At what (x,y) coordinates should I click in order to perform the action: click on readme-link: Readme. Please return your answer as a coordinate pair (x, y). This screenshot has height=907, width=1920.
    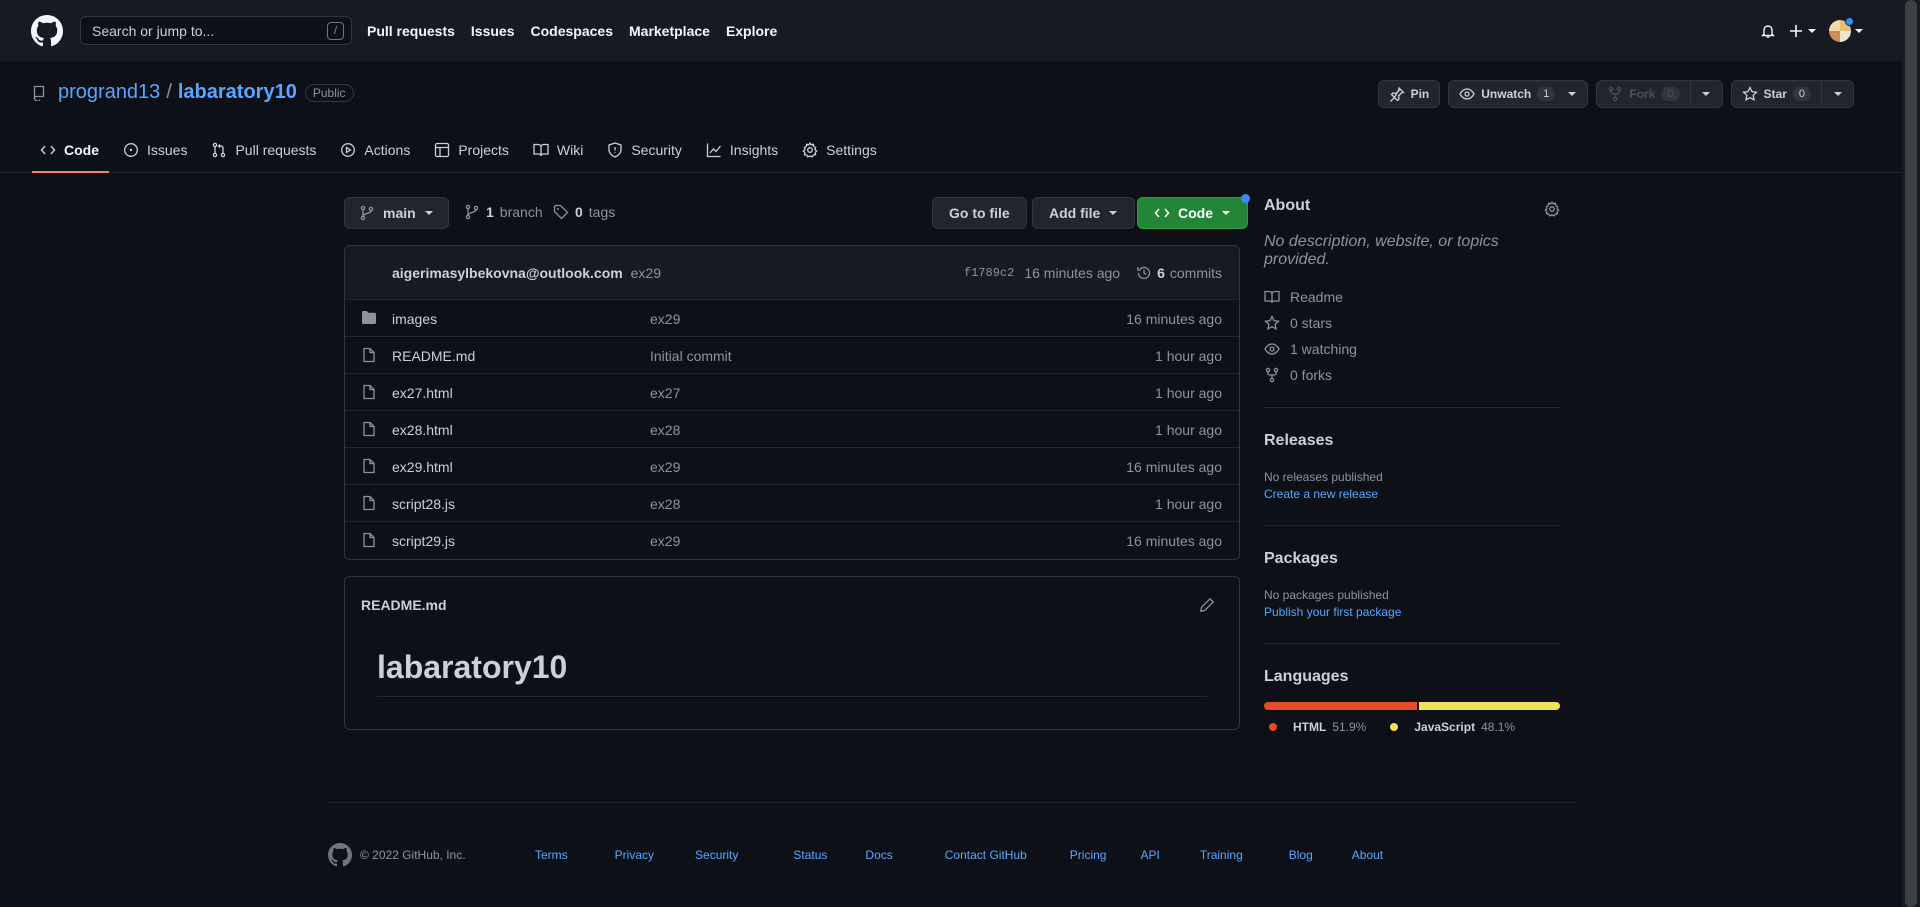
    Looking at the image, I should click on (1412, 297).